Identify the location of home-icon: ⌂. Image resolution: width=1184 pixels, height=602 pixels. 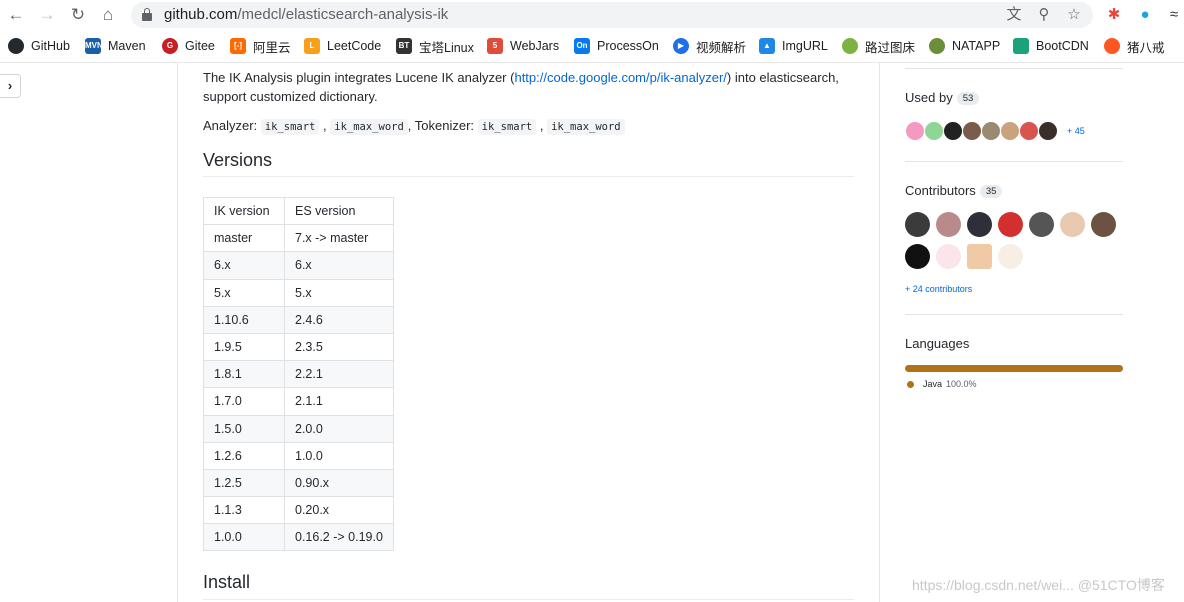
(108, 15).